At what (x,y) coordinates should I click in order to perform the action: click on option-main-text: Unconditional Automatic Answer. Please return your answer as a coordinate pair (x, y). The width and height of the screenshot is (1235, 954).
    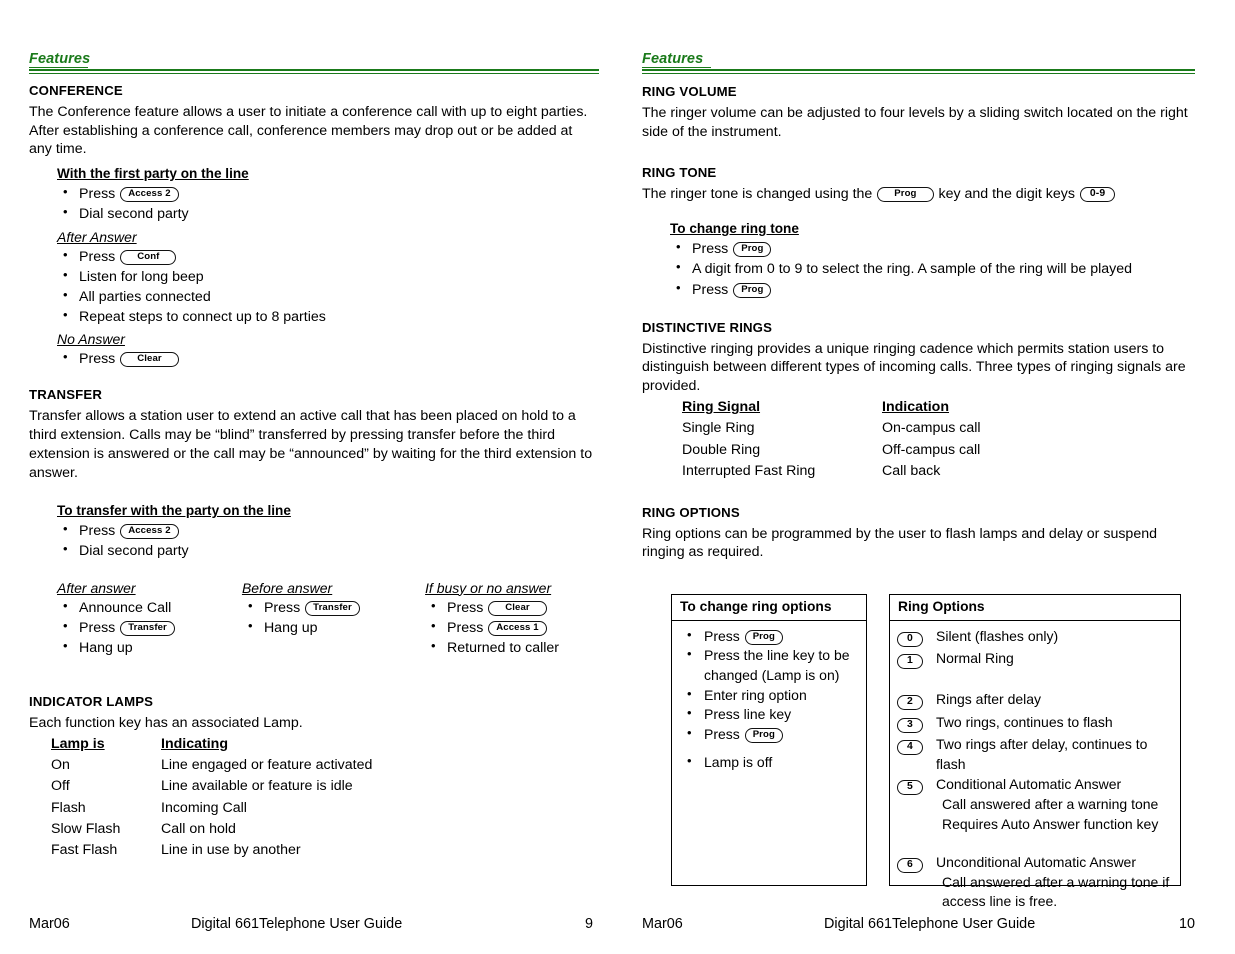
    Looking at the image, I should click on (1036, 862).